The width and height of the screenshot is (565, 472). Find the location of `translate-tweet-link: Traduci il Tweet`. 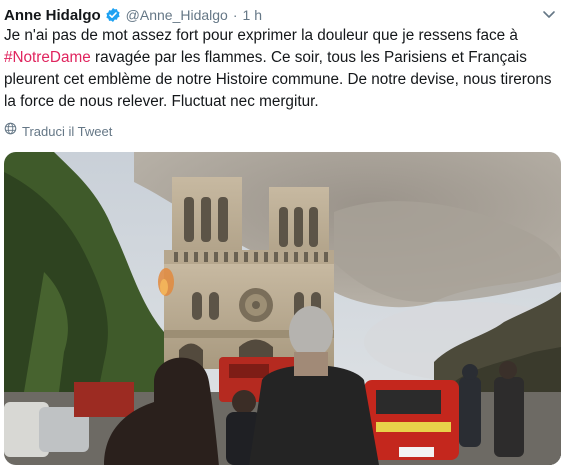

translate-tweet-link: Traduci il Tweet is located at coordinates (58, 131).